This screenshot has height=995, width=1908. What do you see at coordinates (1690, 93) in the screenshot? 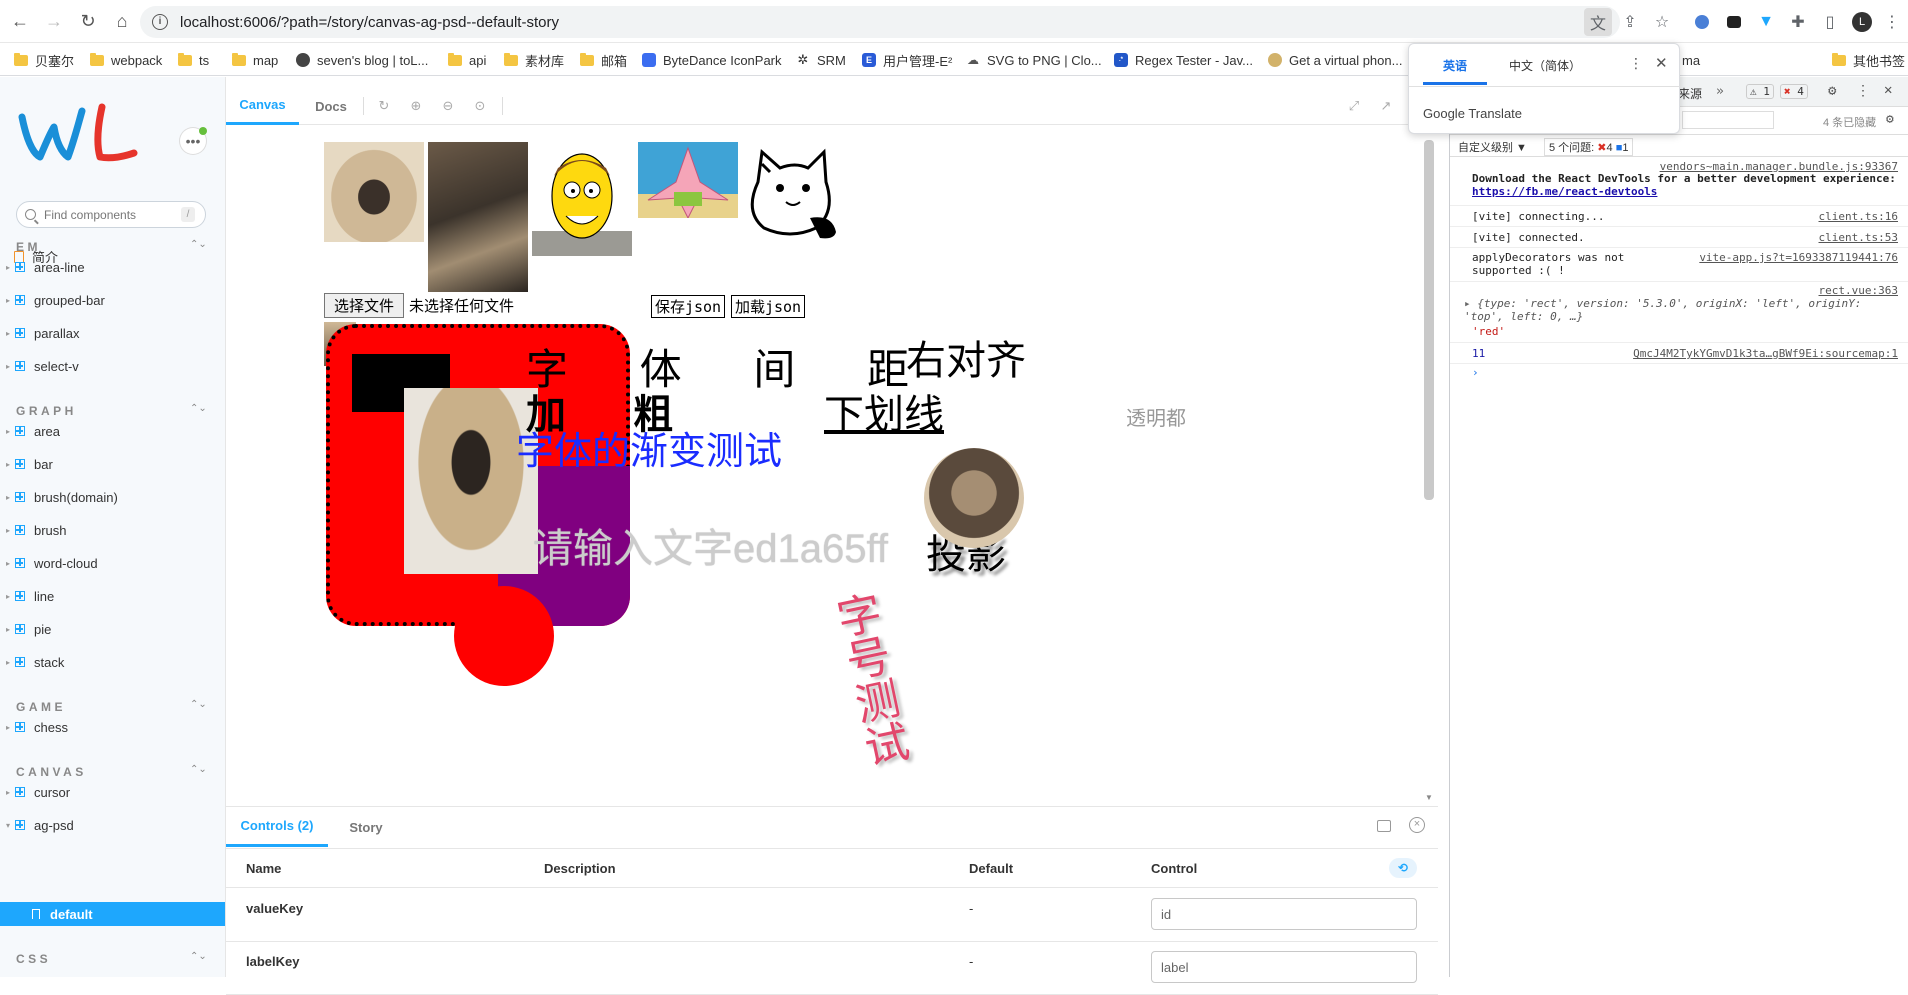
I see `tab-sources: 来源` at bounding box center [1690, 93].